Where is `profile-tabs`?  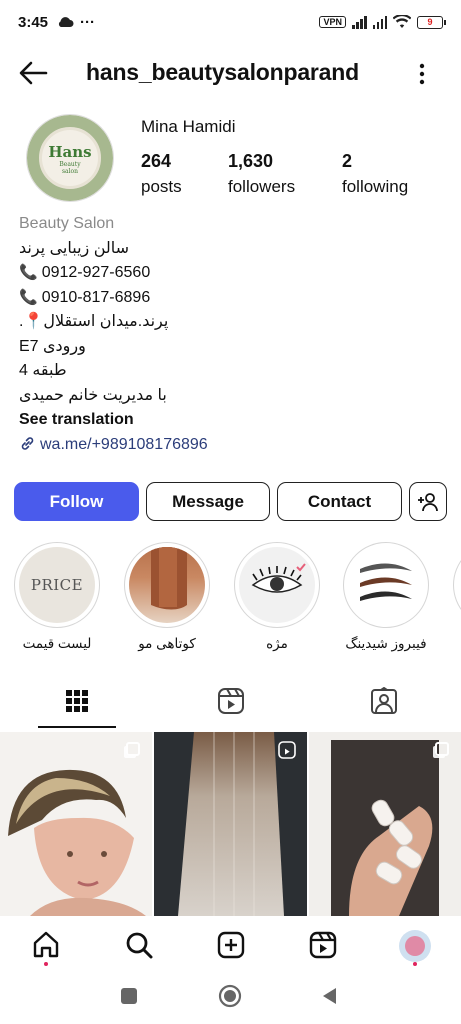
profile-tabs is located at coordinates (230, 700).